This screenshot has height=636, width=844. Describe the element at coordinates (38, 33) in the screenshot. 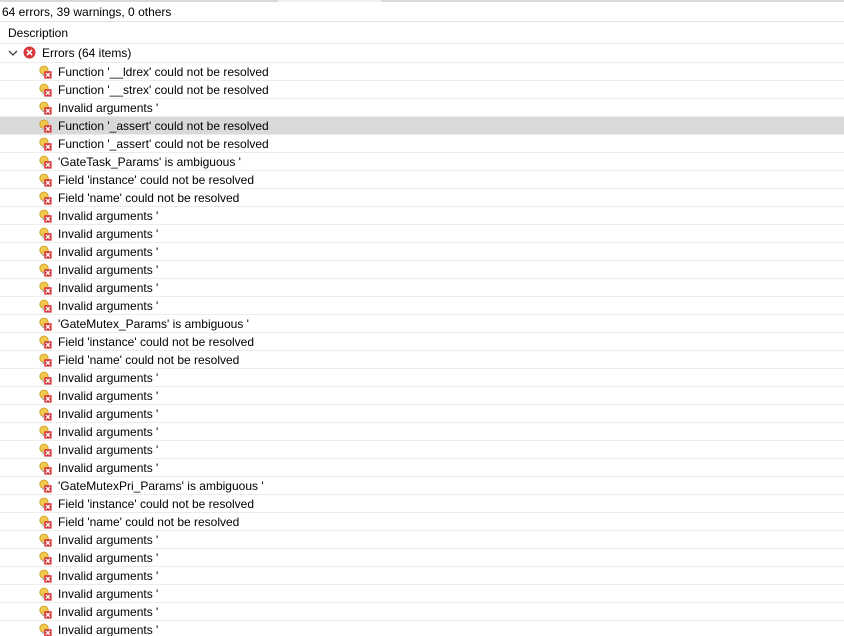

I see `column-header-label: Description` at that location.